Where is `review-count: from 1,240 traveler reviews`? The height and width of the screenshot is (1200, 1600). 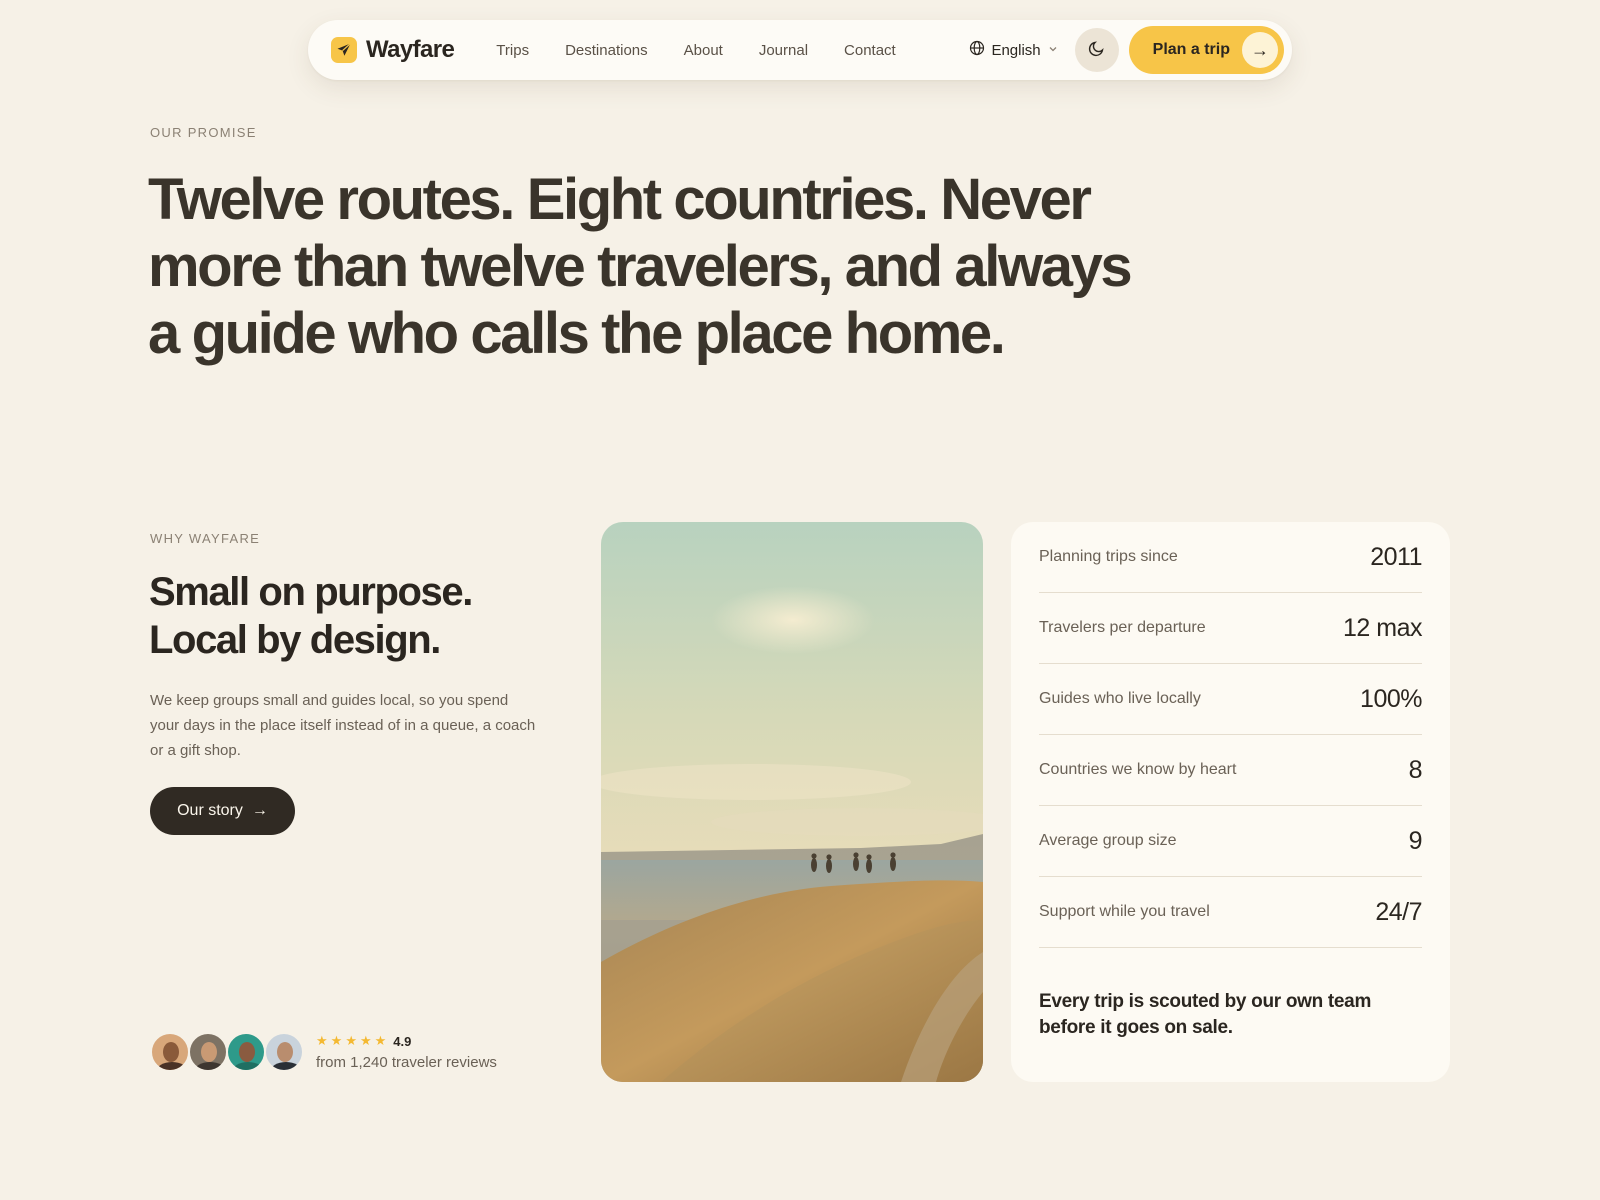
review-count: from 1,240 traveler reviews is located at coordinates (406, 1062).